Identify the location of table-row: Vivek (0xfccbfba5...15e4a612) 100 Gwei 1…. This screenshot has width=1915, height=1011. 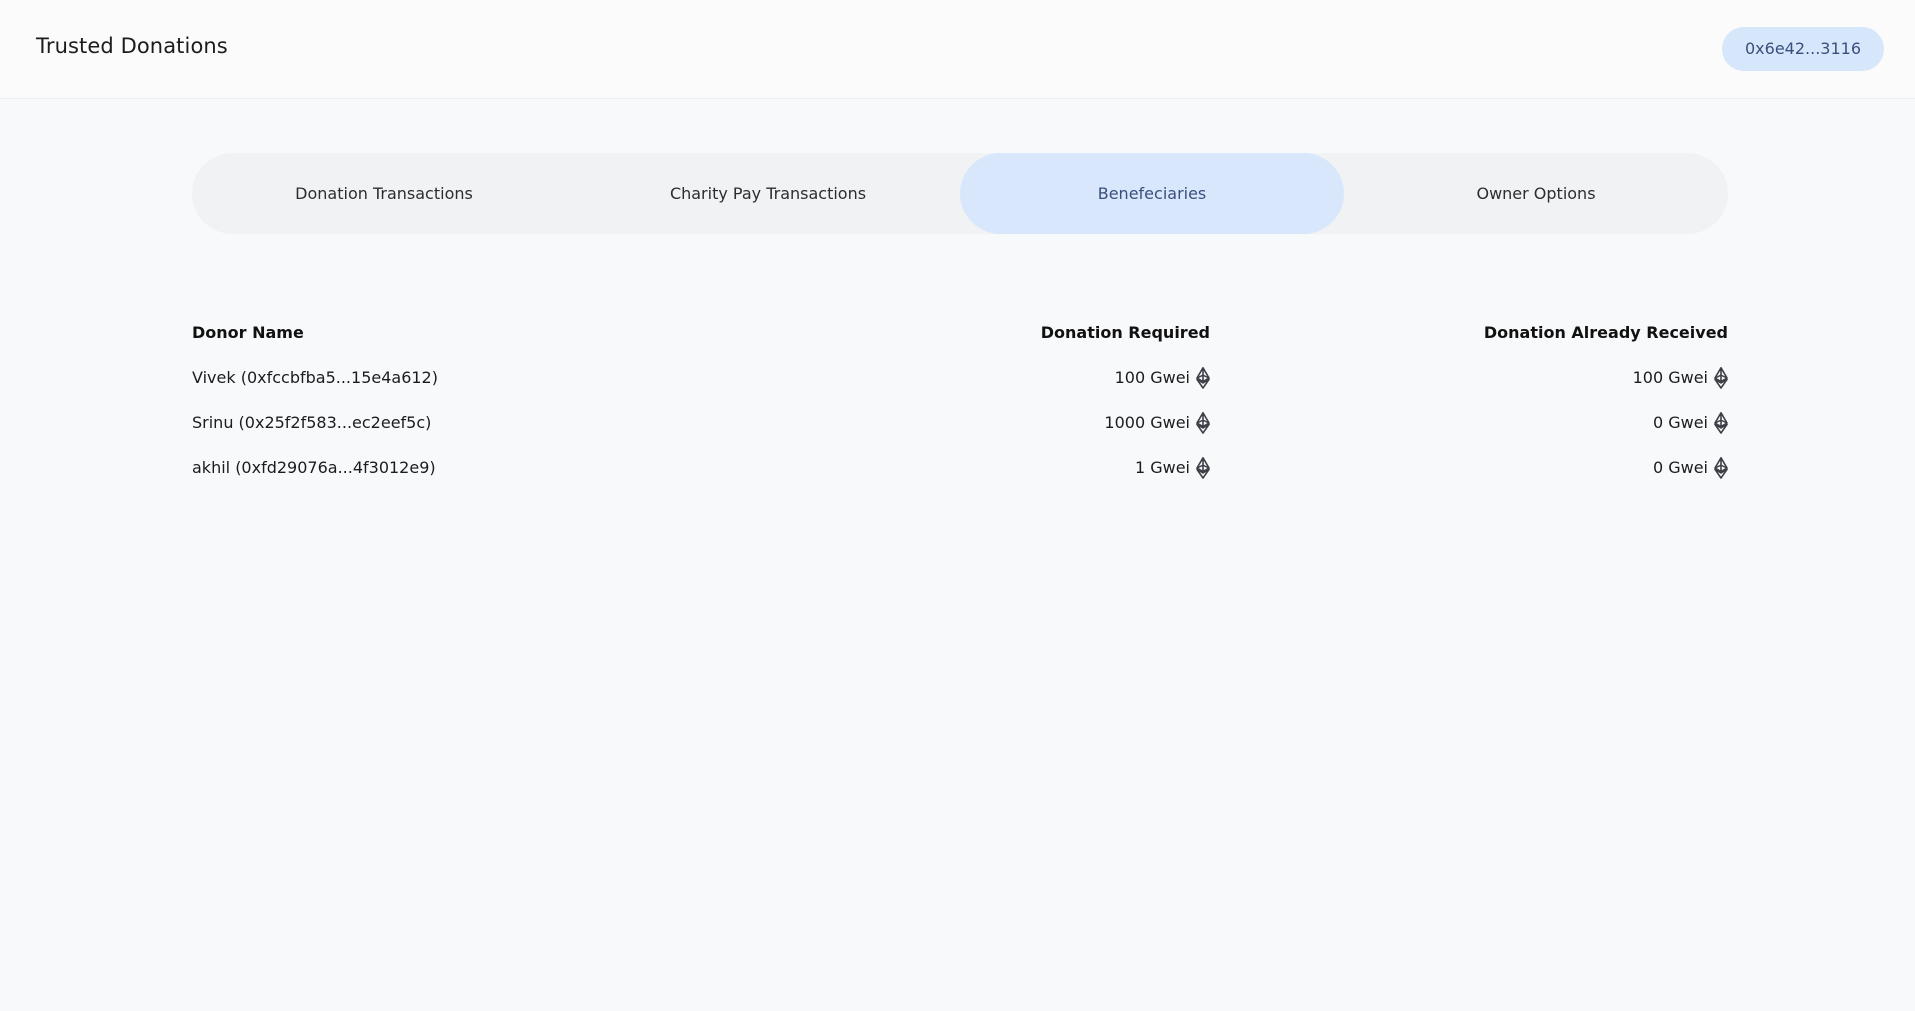
(960, 377).